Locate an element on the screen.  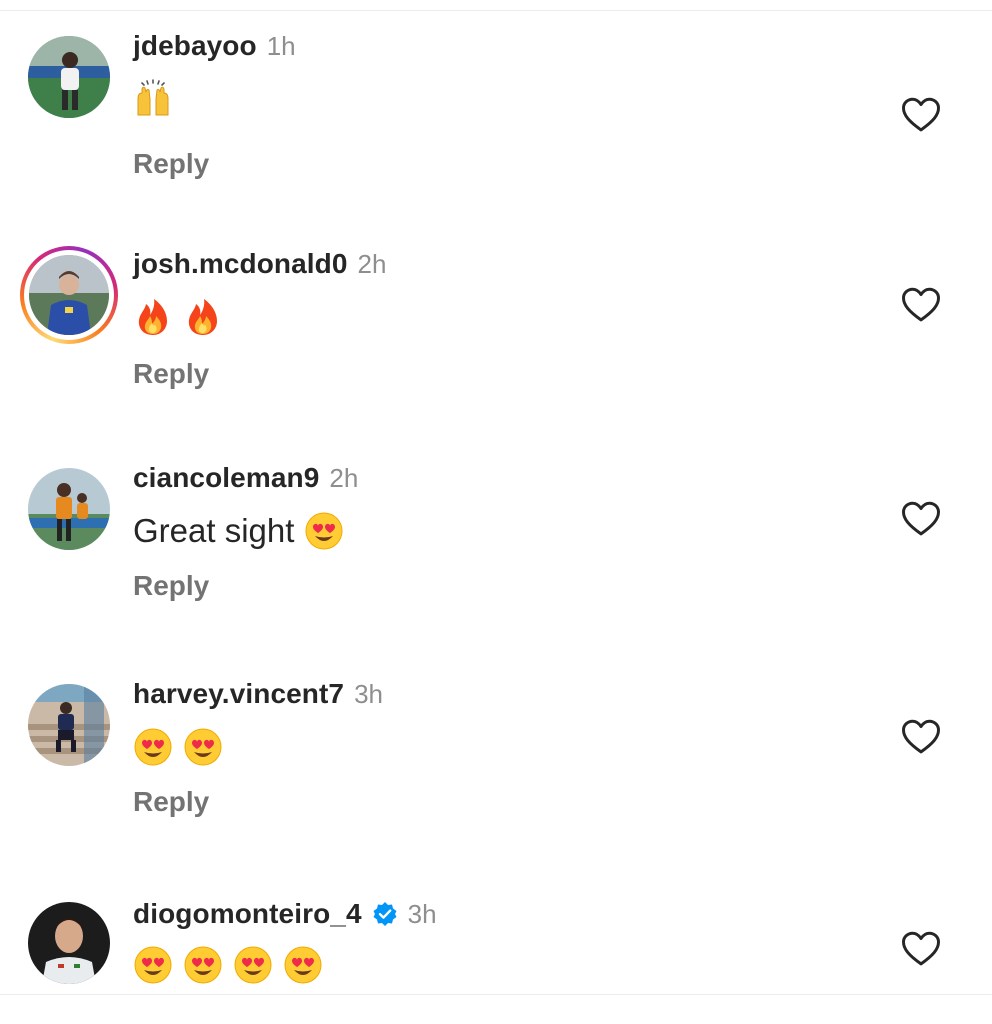
comment-item: diogomonteiro_4 3h is located at coordinates (496, 942).